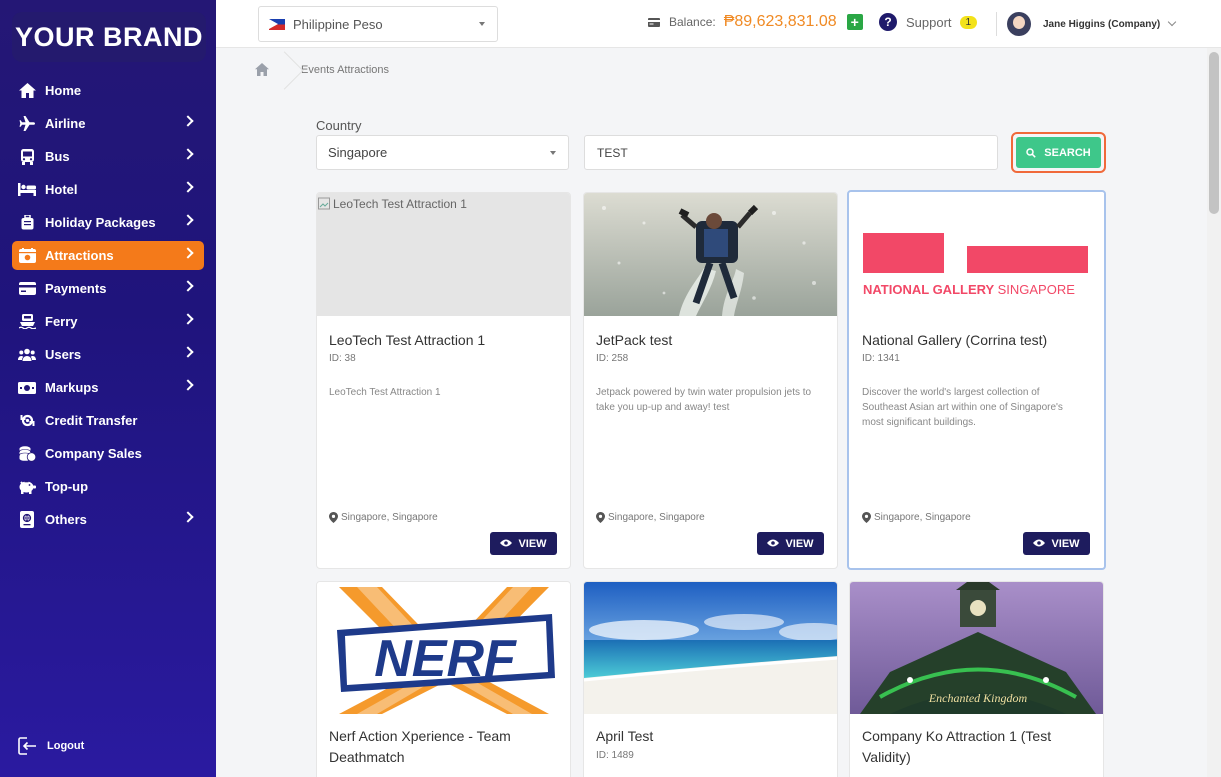  Describe the element at coordinates (888, 22) in the screenshot. I see `question-icon: ?` at that location.